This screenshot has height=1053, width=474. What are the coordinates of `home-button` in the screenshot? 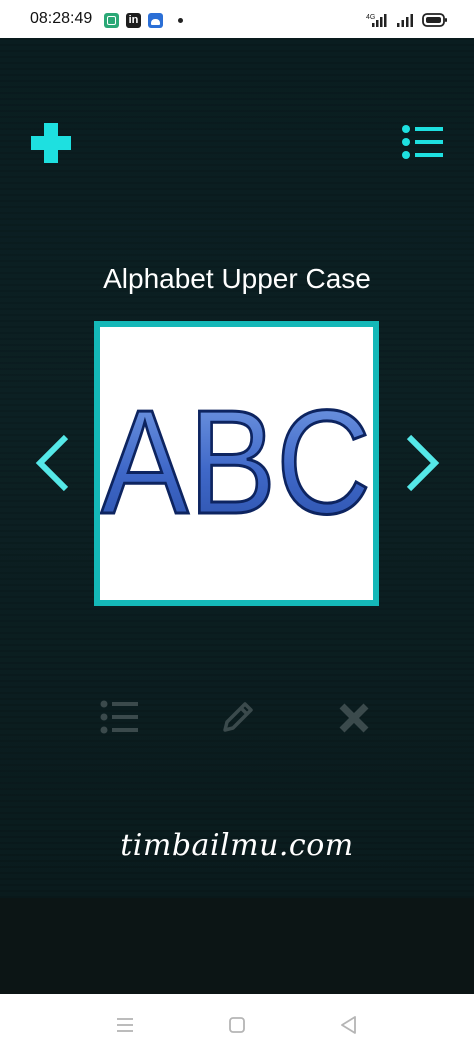 It's located at (237, 1025).